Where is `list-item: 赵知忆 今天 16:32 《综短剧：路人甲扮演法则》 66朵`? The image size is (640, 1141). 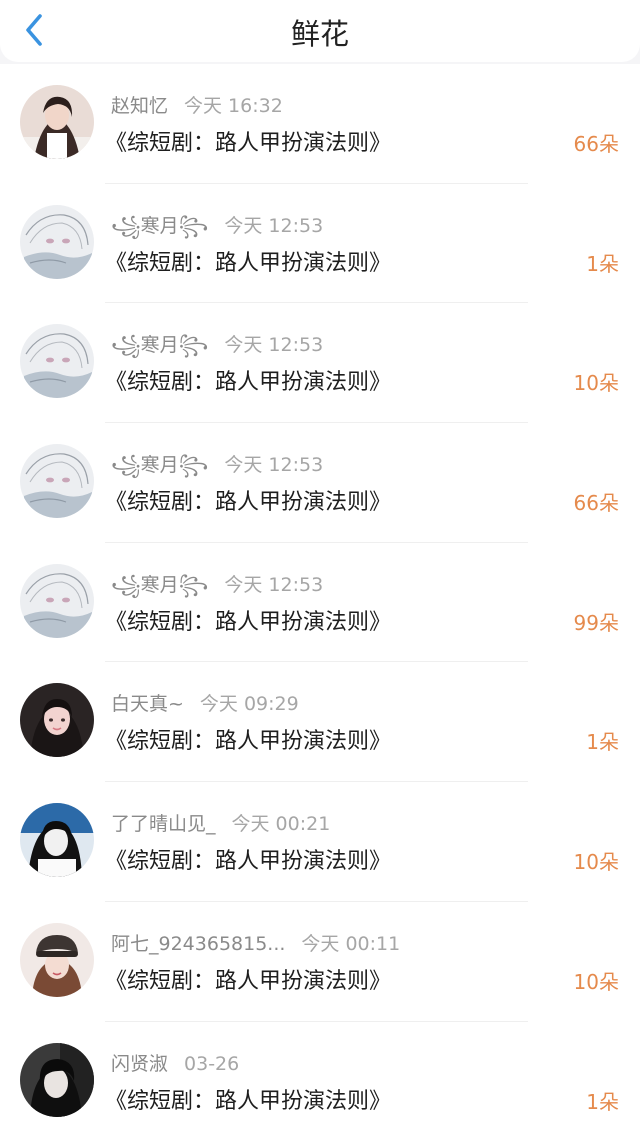
list-item: 赵知忆 今天 16:32 《综短剧：路人甲扮演法则》 66朵 is located at coordinates (320, 124).